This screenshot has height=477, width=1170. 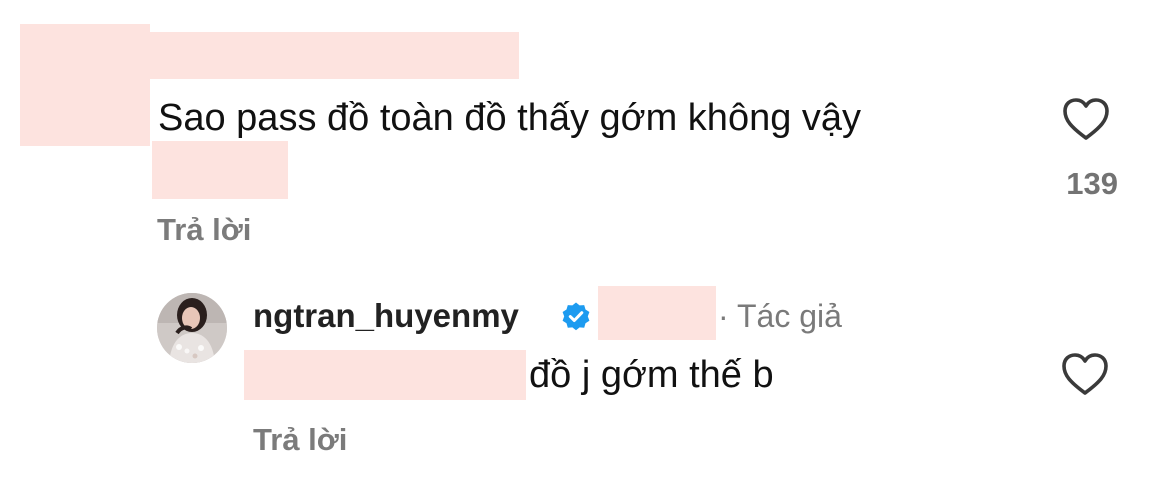 What do you see at coordinates (651, 375) in the screenshot?
I see `reply-text: đồ j gớm thế b` at bounding box center [651, 375].